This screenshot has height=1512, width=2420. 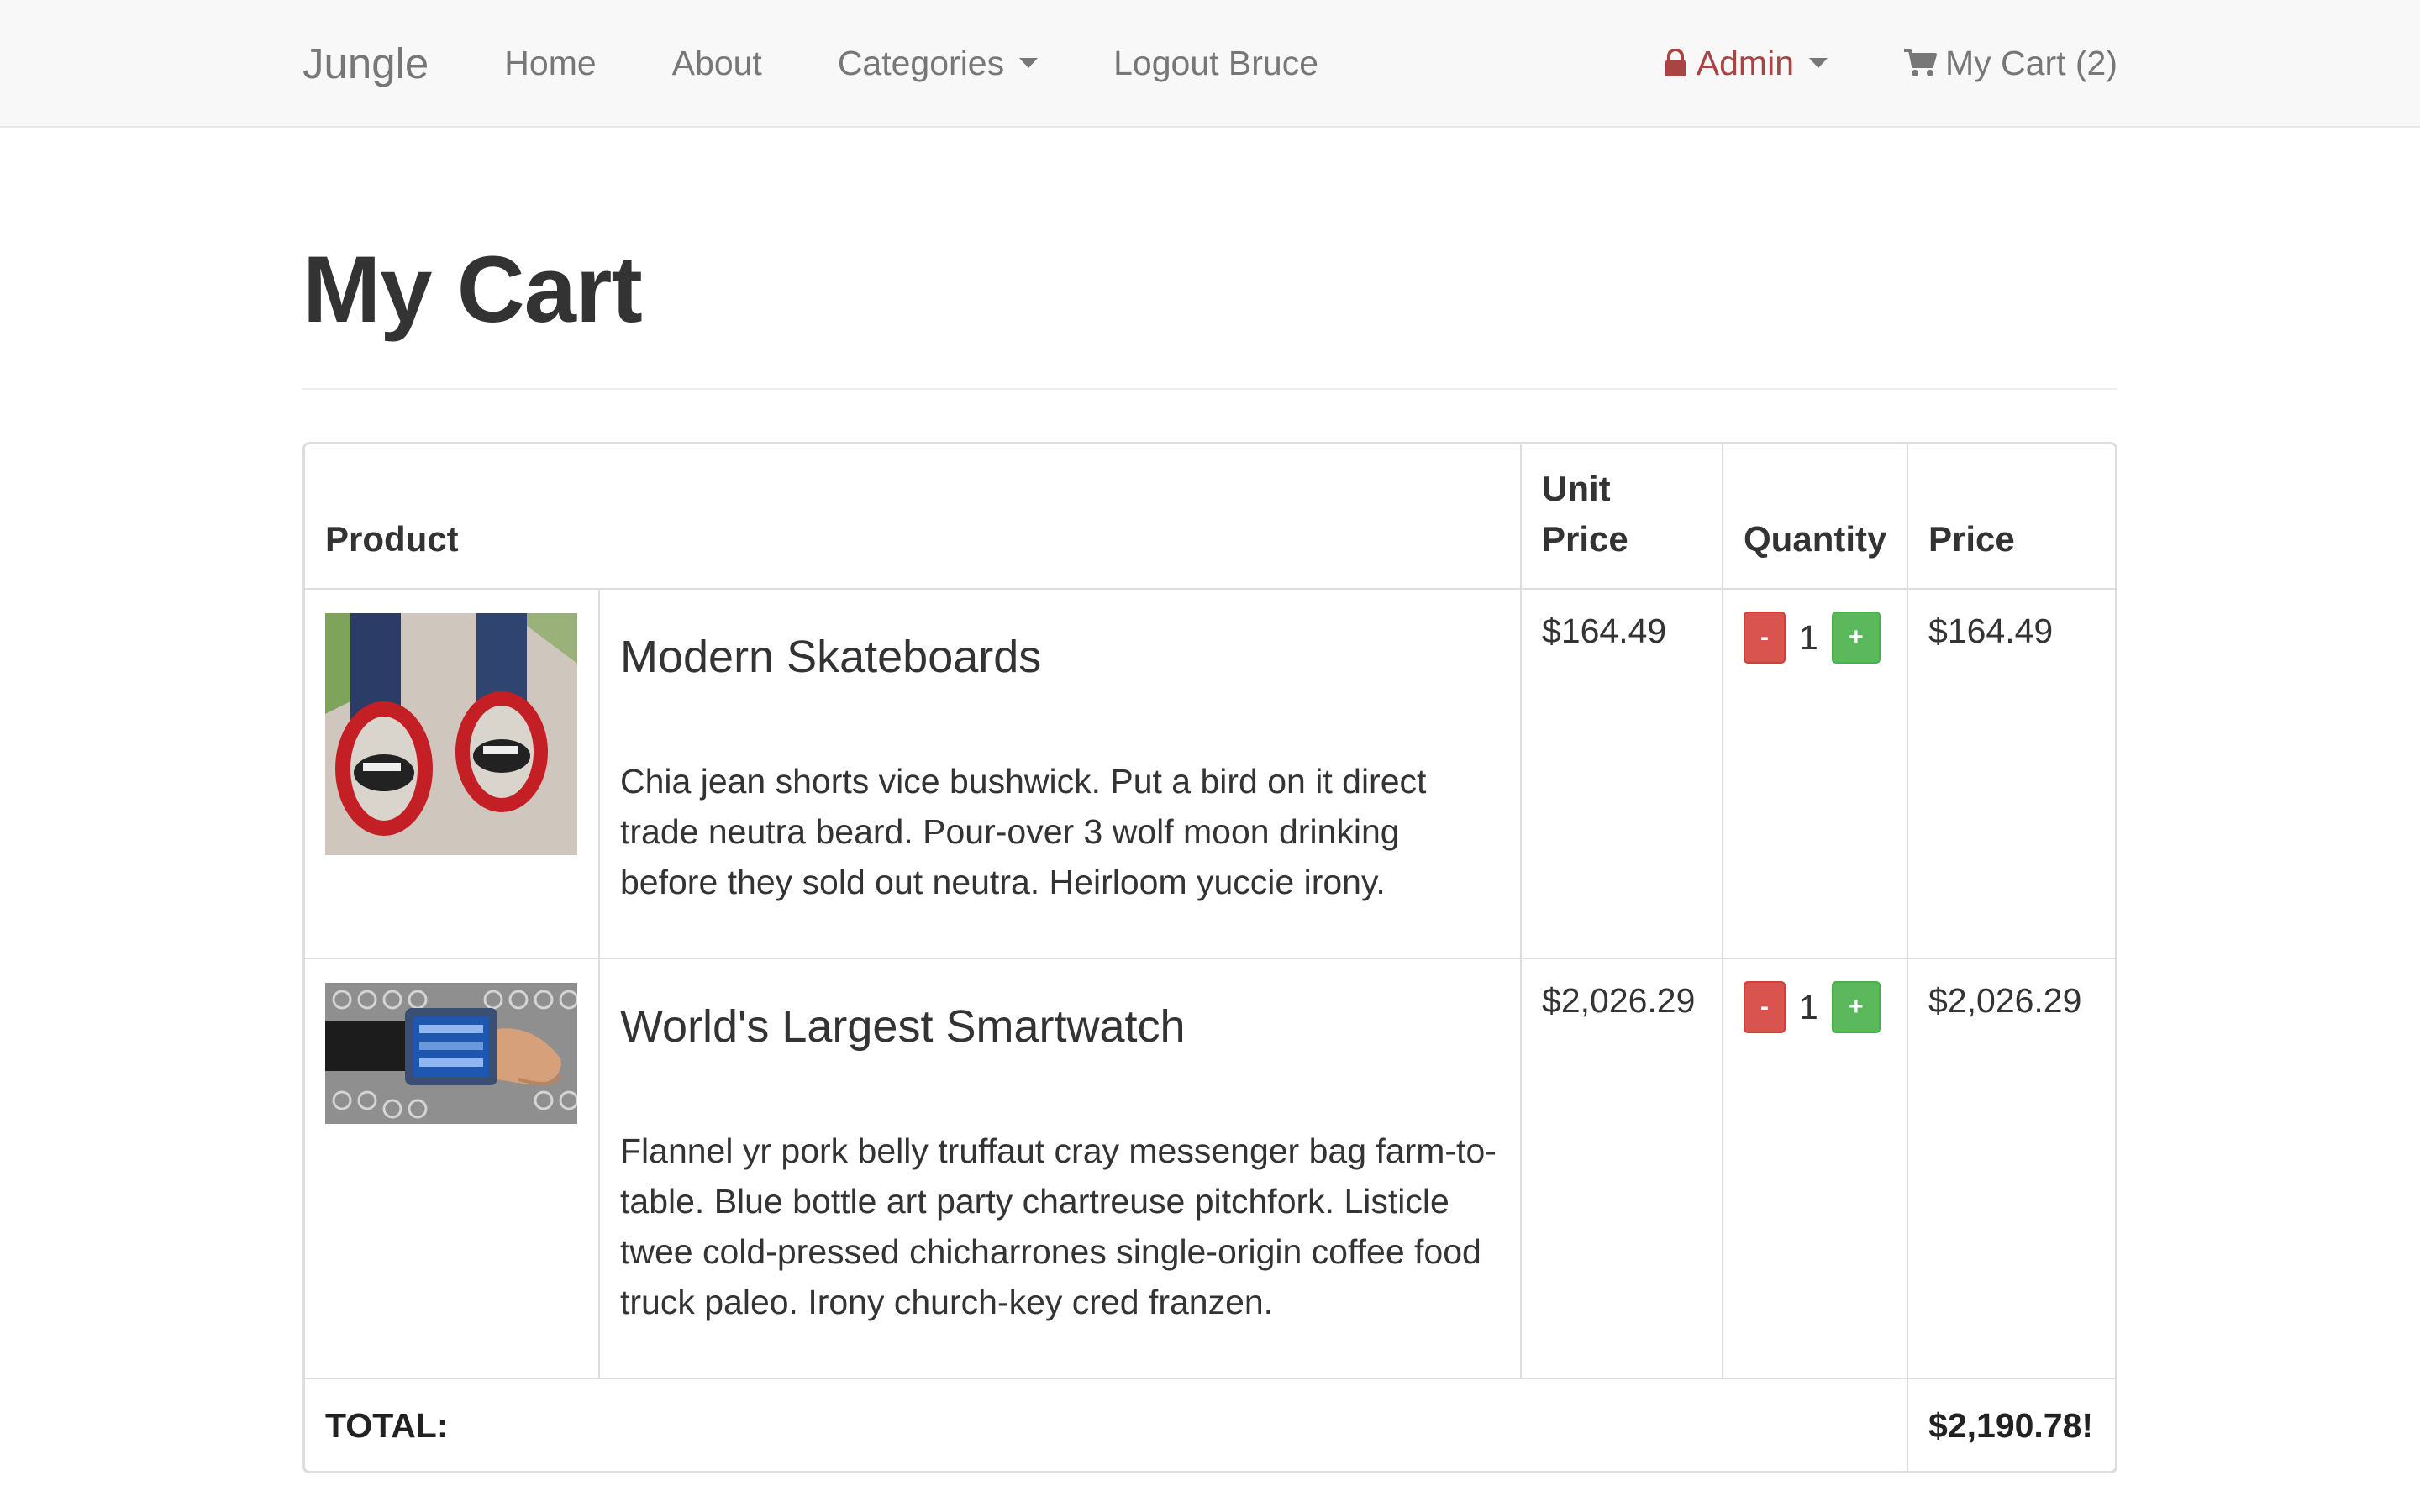 I want to click on page-title: My Cart, so click(x=472, y=289).